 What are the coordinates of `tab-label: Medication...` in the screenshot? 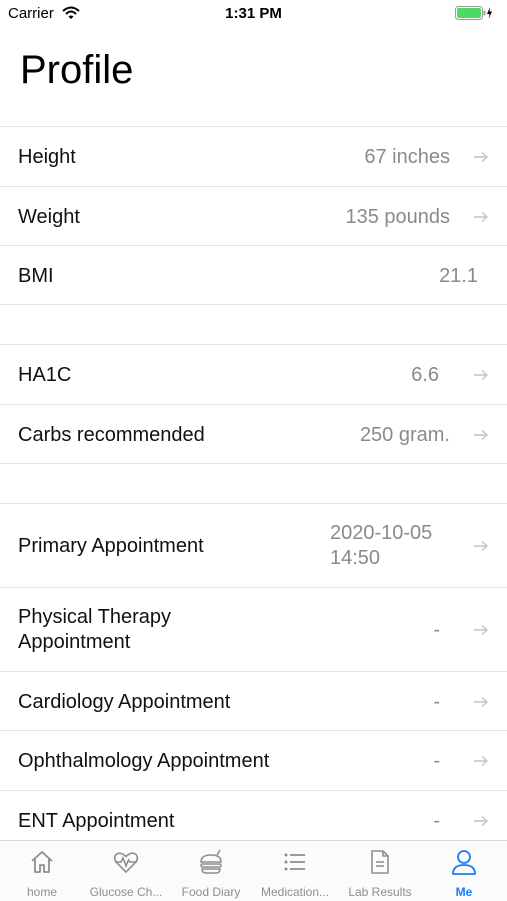 It's located at (295, 892).